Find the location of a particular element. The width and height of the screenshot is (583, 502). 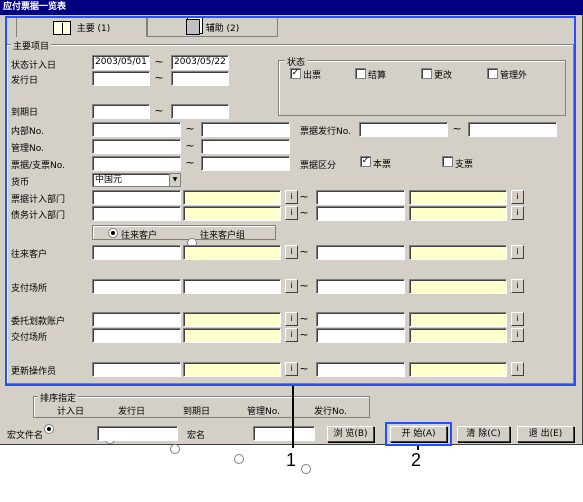

debt-dept-from-code is located at coordinates (136, 213).